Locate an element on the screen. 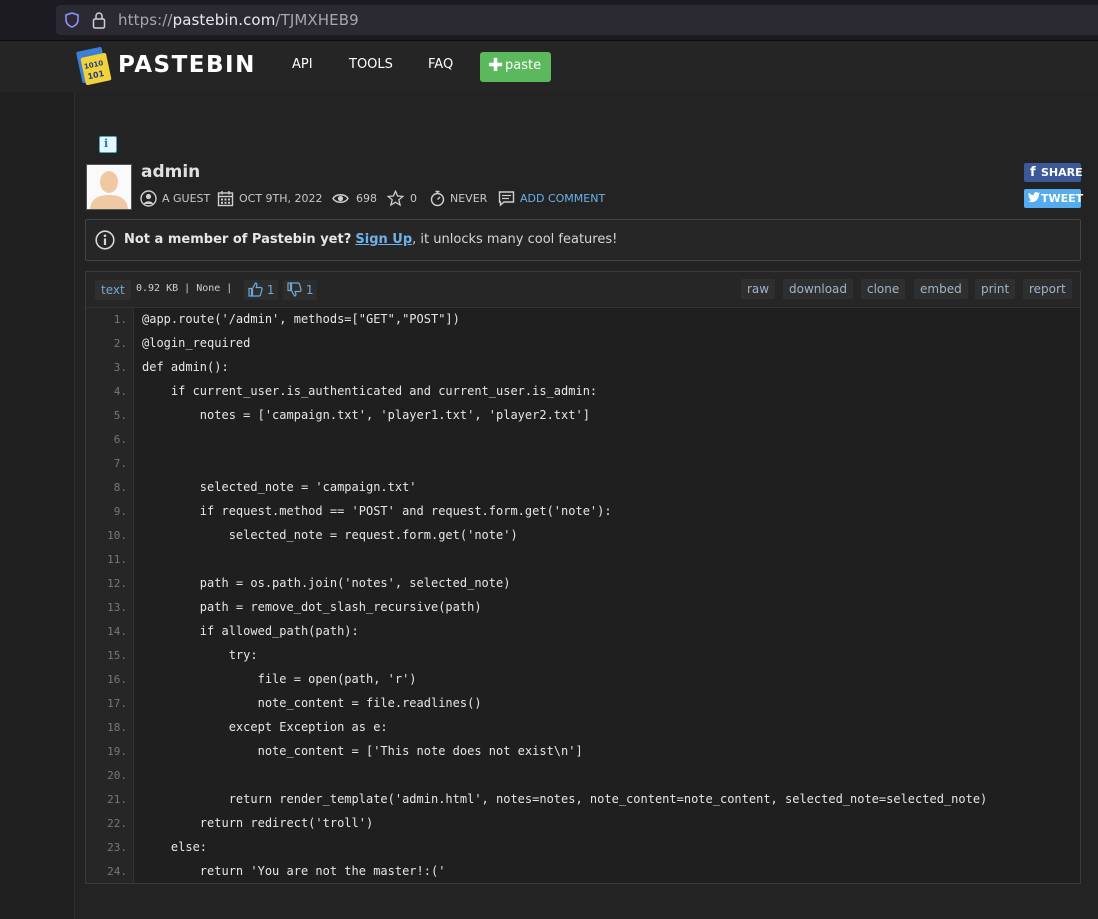 Image resolution: width=1098 pixels, height=919 pixels. code-text: try: is located at coordinates (200, 655).